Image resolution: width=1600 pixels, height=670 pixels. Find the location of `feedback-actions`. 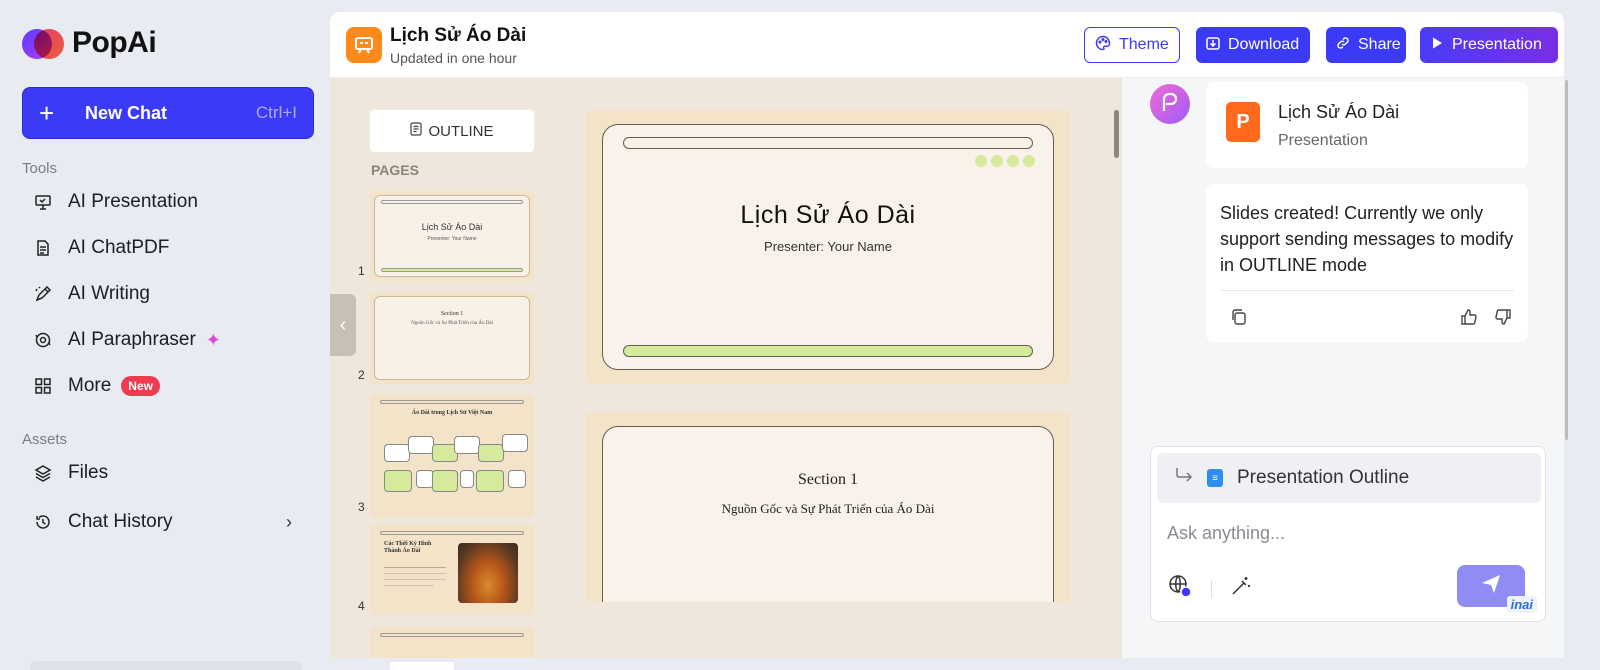

feedback-actions is located at coordinates (1486, 319).